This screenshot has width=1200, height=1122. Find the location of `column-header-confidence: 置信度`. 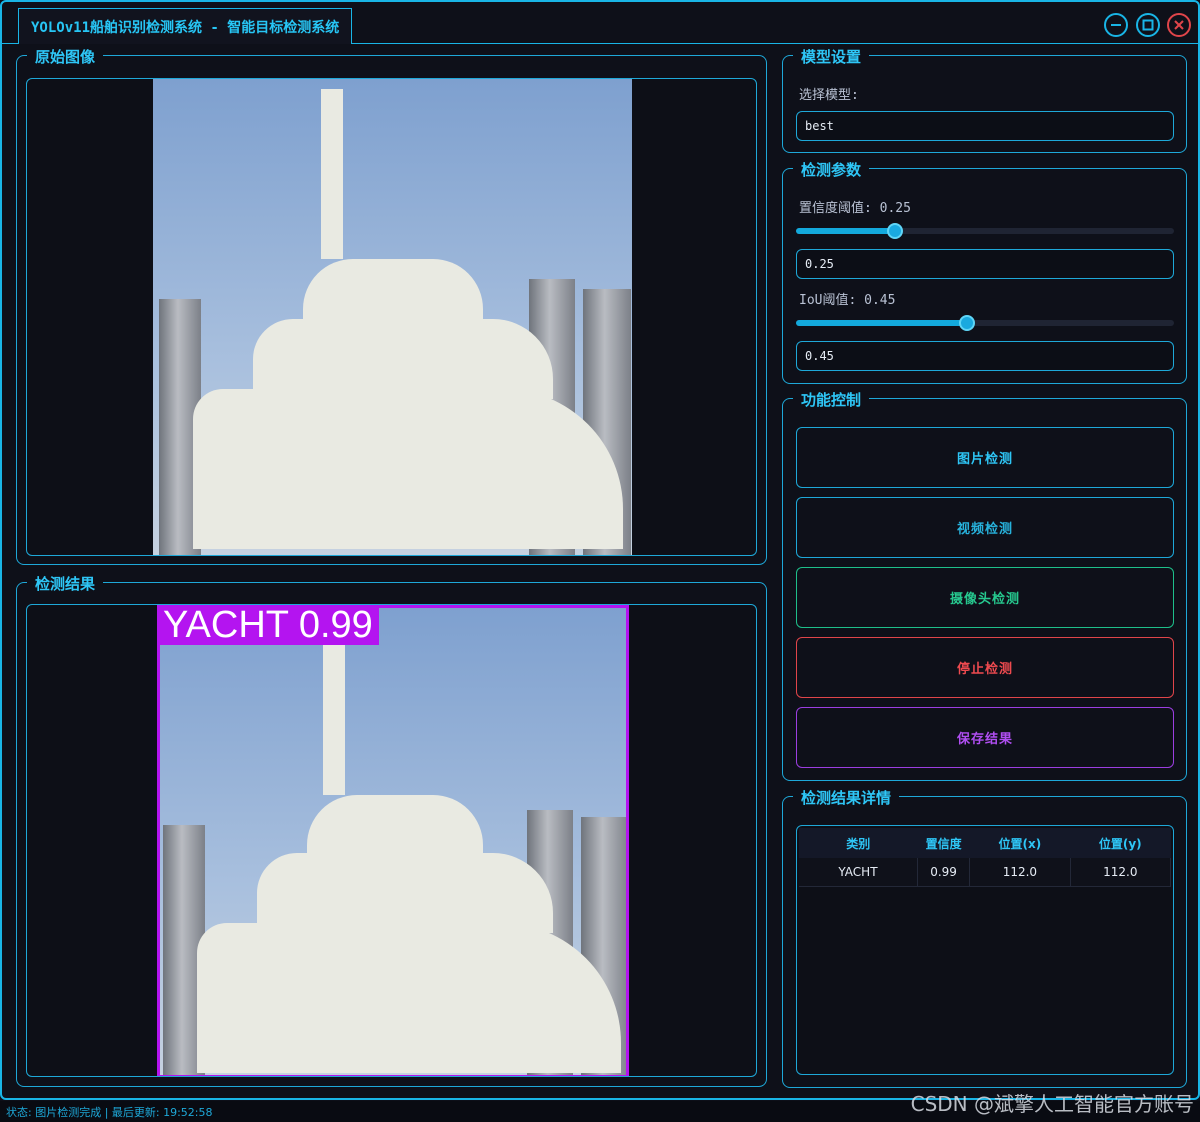

column-header-confidence: 置信度 is located at coordinates (943, 843).